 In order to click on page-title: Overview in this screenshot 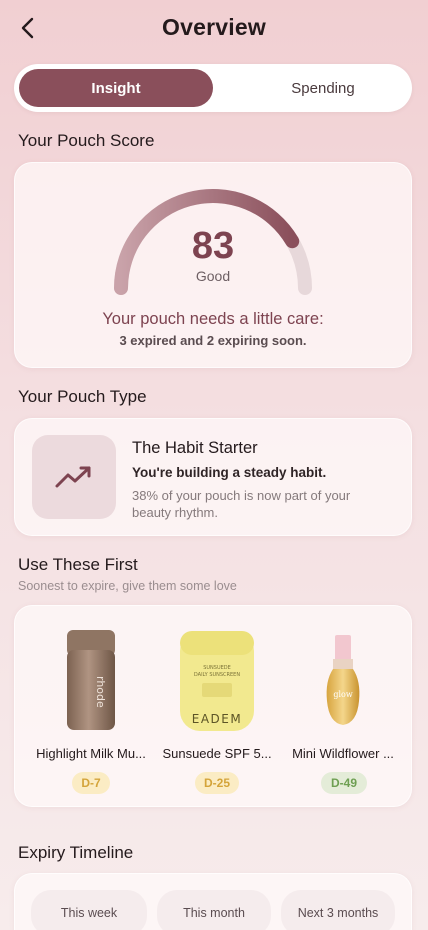, I will do `click(214, 27)`.